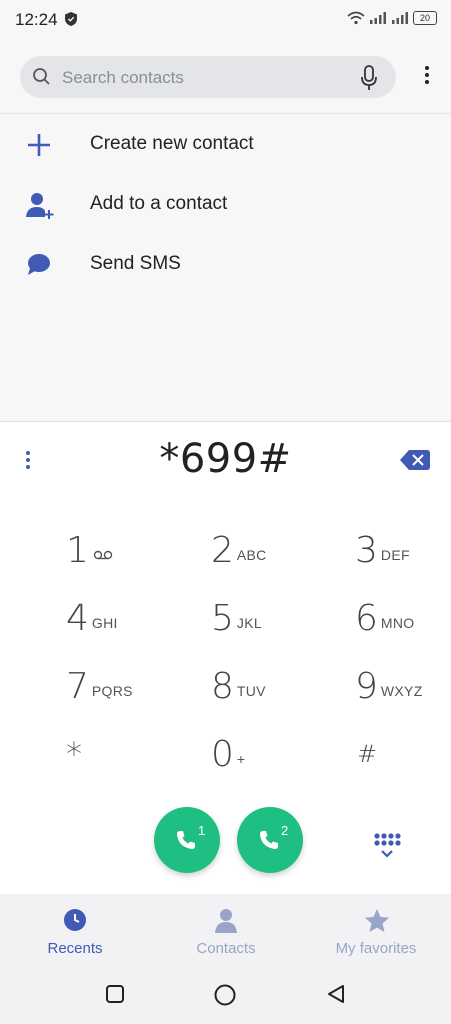 This screenshot has width=451, height=1024. I want to click on key-digit: 1, so click(77, 550).